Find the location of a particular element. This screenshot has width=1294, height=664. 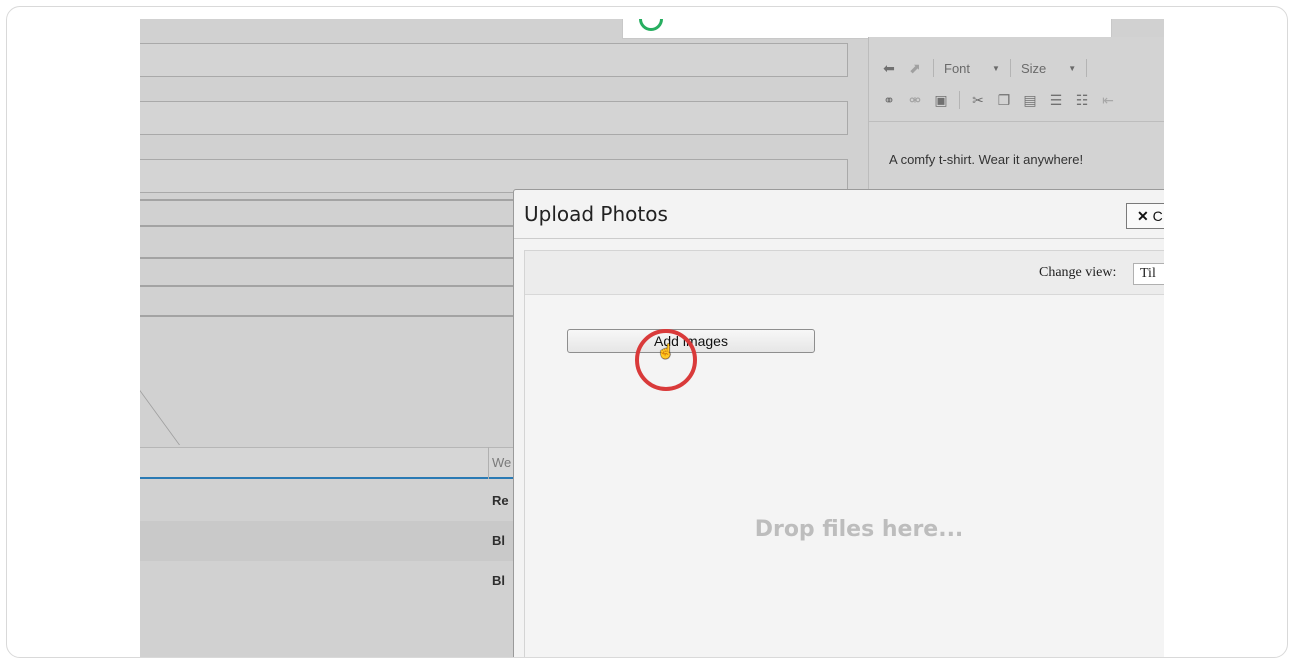

table-column-separator is located at coordinates (488, 463).